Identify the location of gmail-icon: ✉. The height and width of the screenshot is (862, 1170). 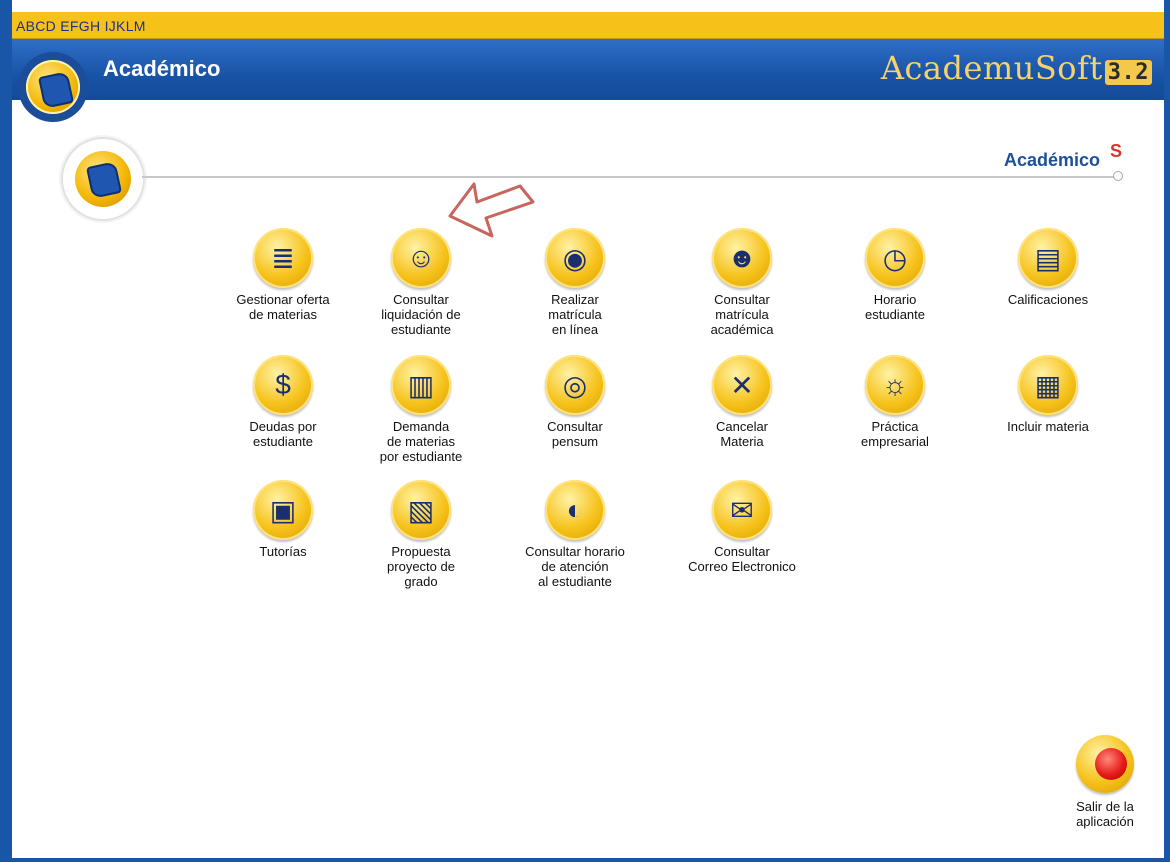
(742, 510).